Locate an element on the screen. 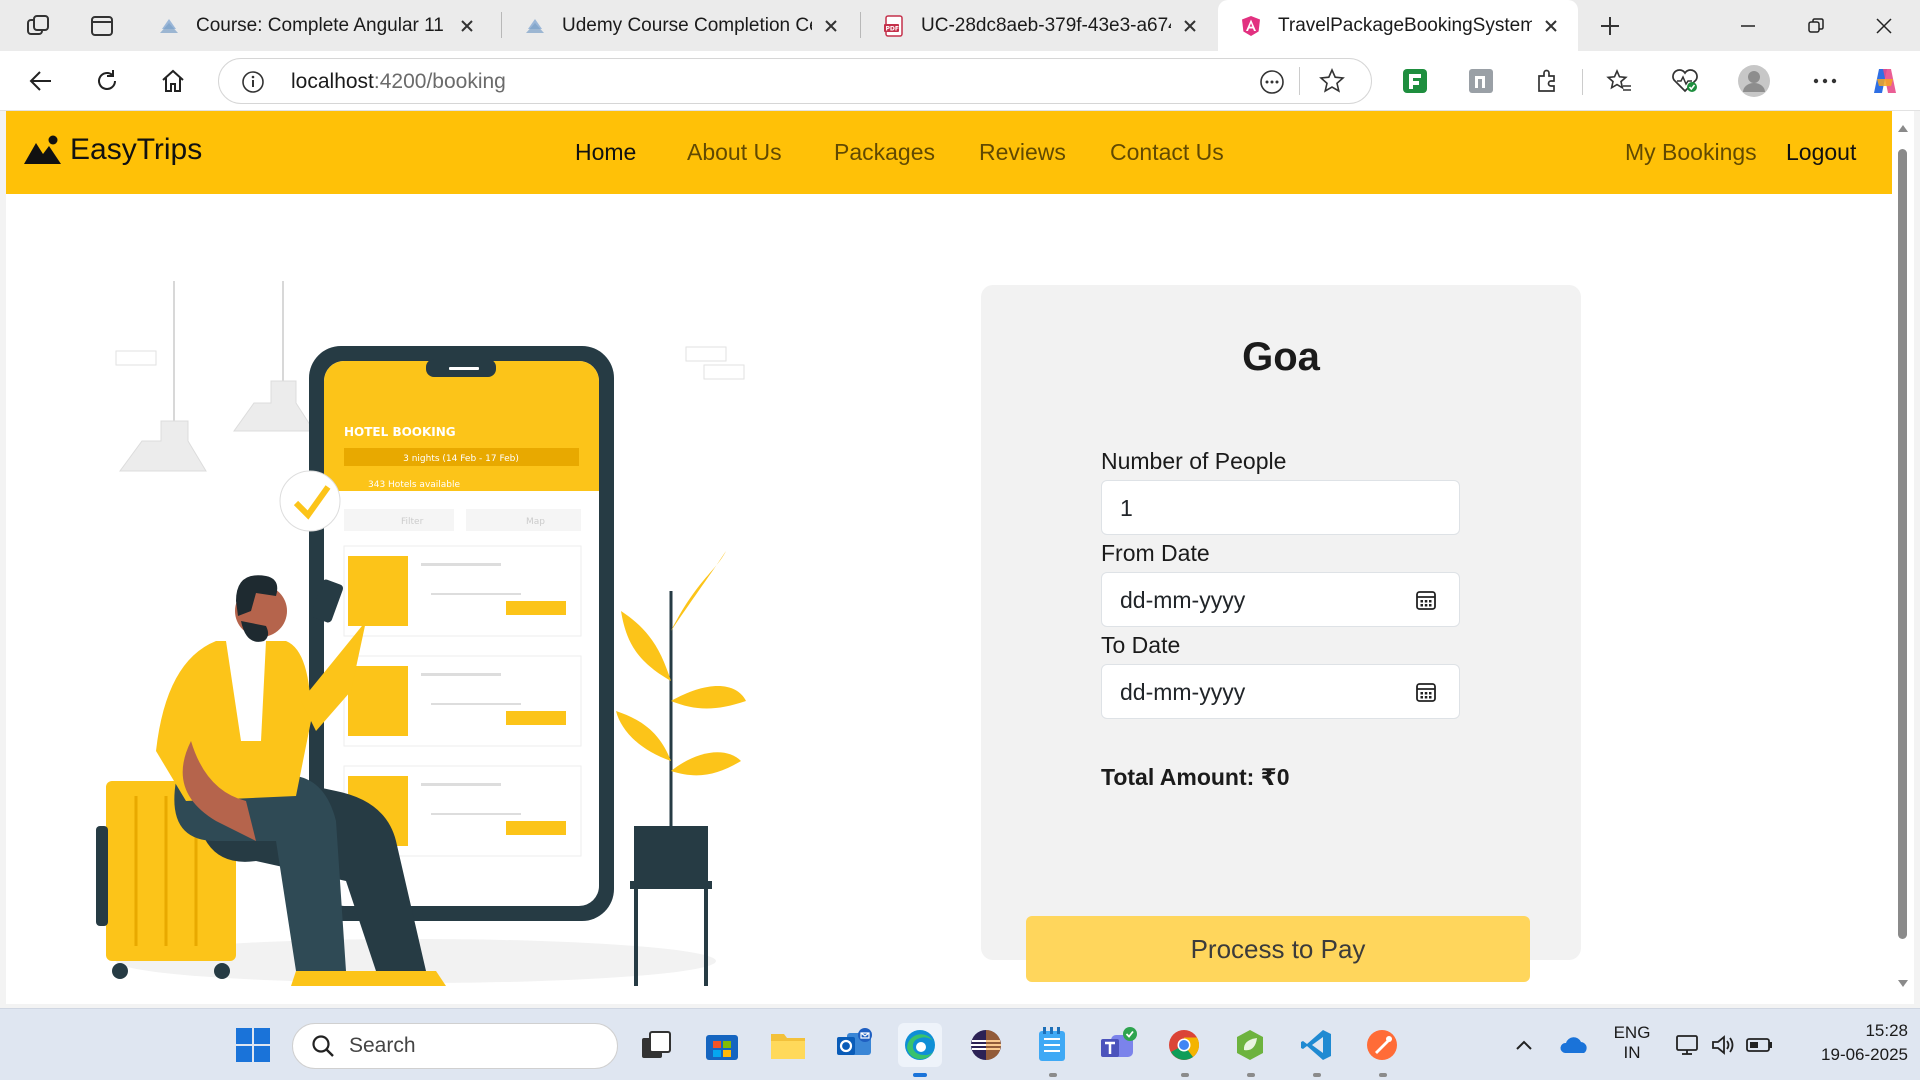 This screenshot has width=1920, height=1080. region-code: IN is located at coordinates (1632, 1052).